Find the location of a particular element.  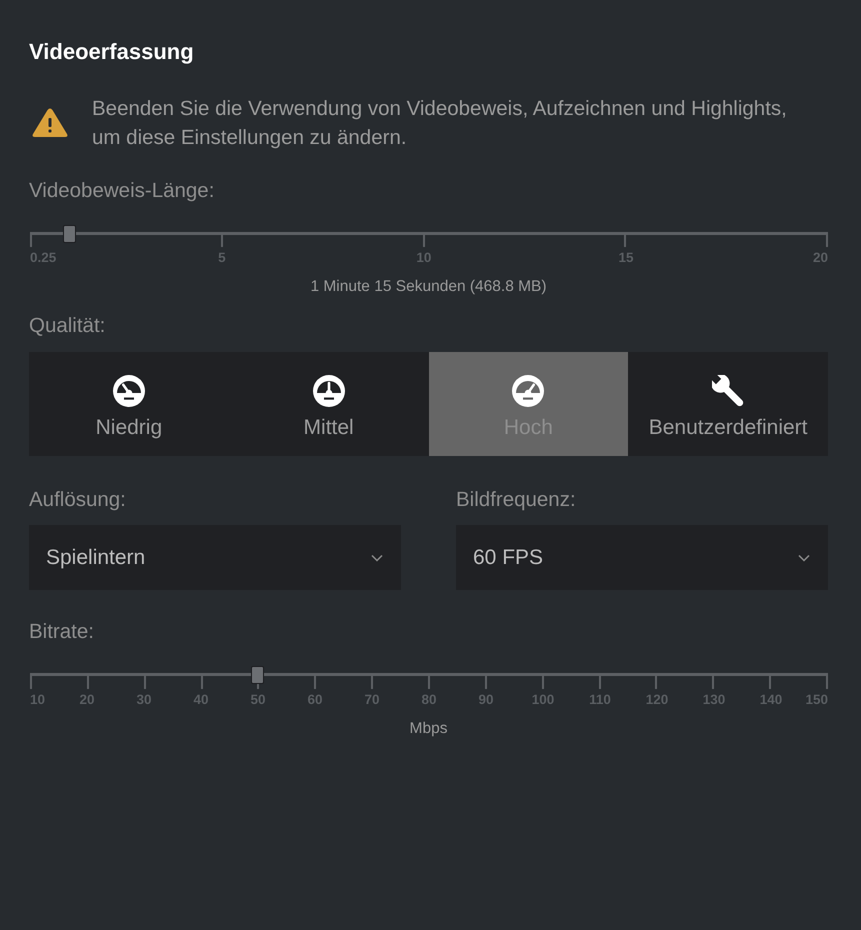

section-title: Videoerfassung is located at coordinates (112, 52).